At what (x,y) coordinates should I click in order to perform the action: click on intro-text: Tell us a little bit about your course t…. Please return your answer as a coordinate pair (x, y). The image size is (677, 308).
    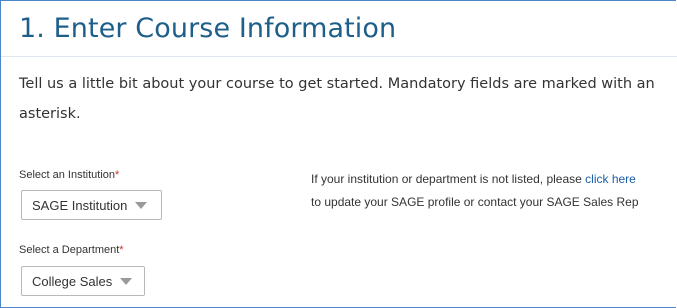
    Looking at the image, I should click on (337, 99).